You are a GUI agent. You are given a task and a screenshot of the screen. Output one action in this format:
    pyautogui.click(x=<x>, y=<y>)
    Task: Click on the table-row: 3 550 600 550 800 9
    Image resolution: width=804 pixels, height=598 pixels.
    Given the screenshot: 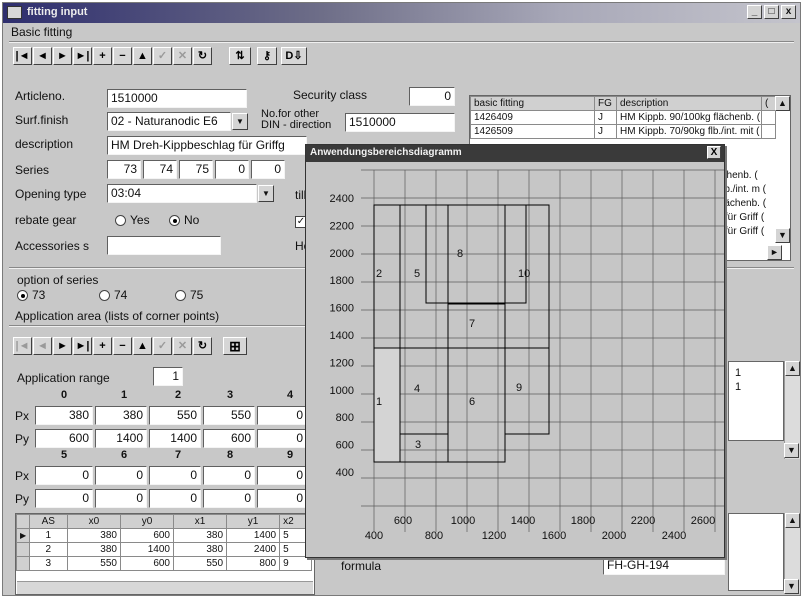 What is the action you would take?
    pyautogui.click(x=164, y=563)
    